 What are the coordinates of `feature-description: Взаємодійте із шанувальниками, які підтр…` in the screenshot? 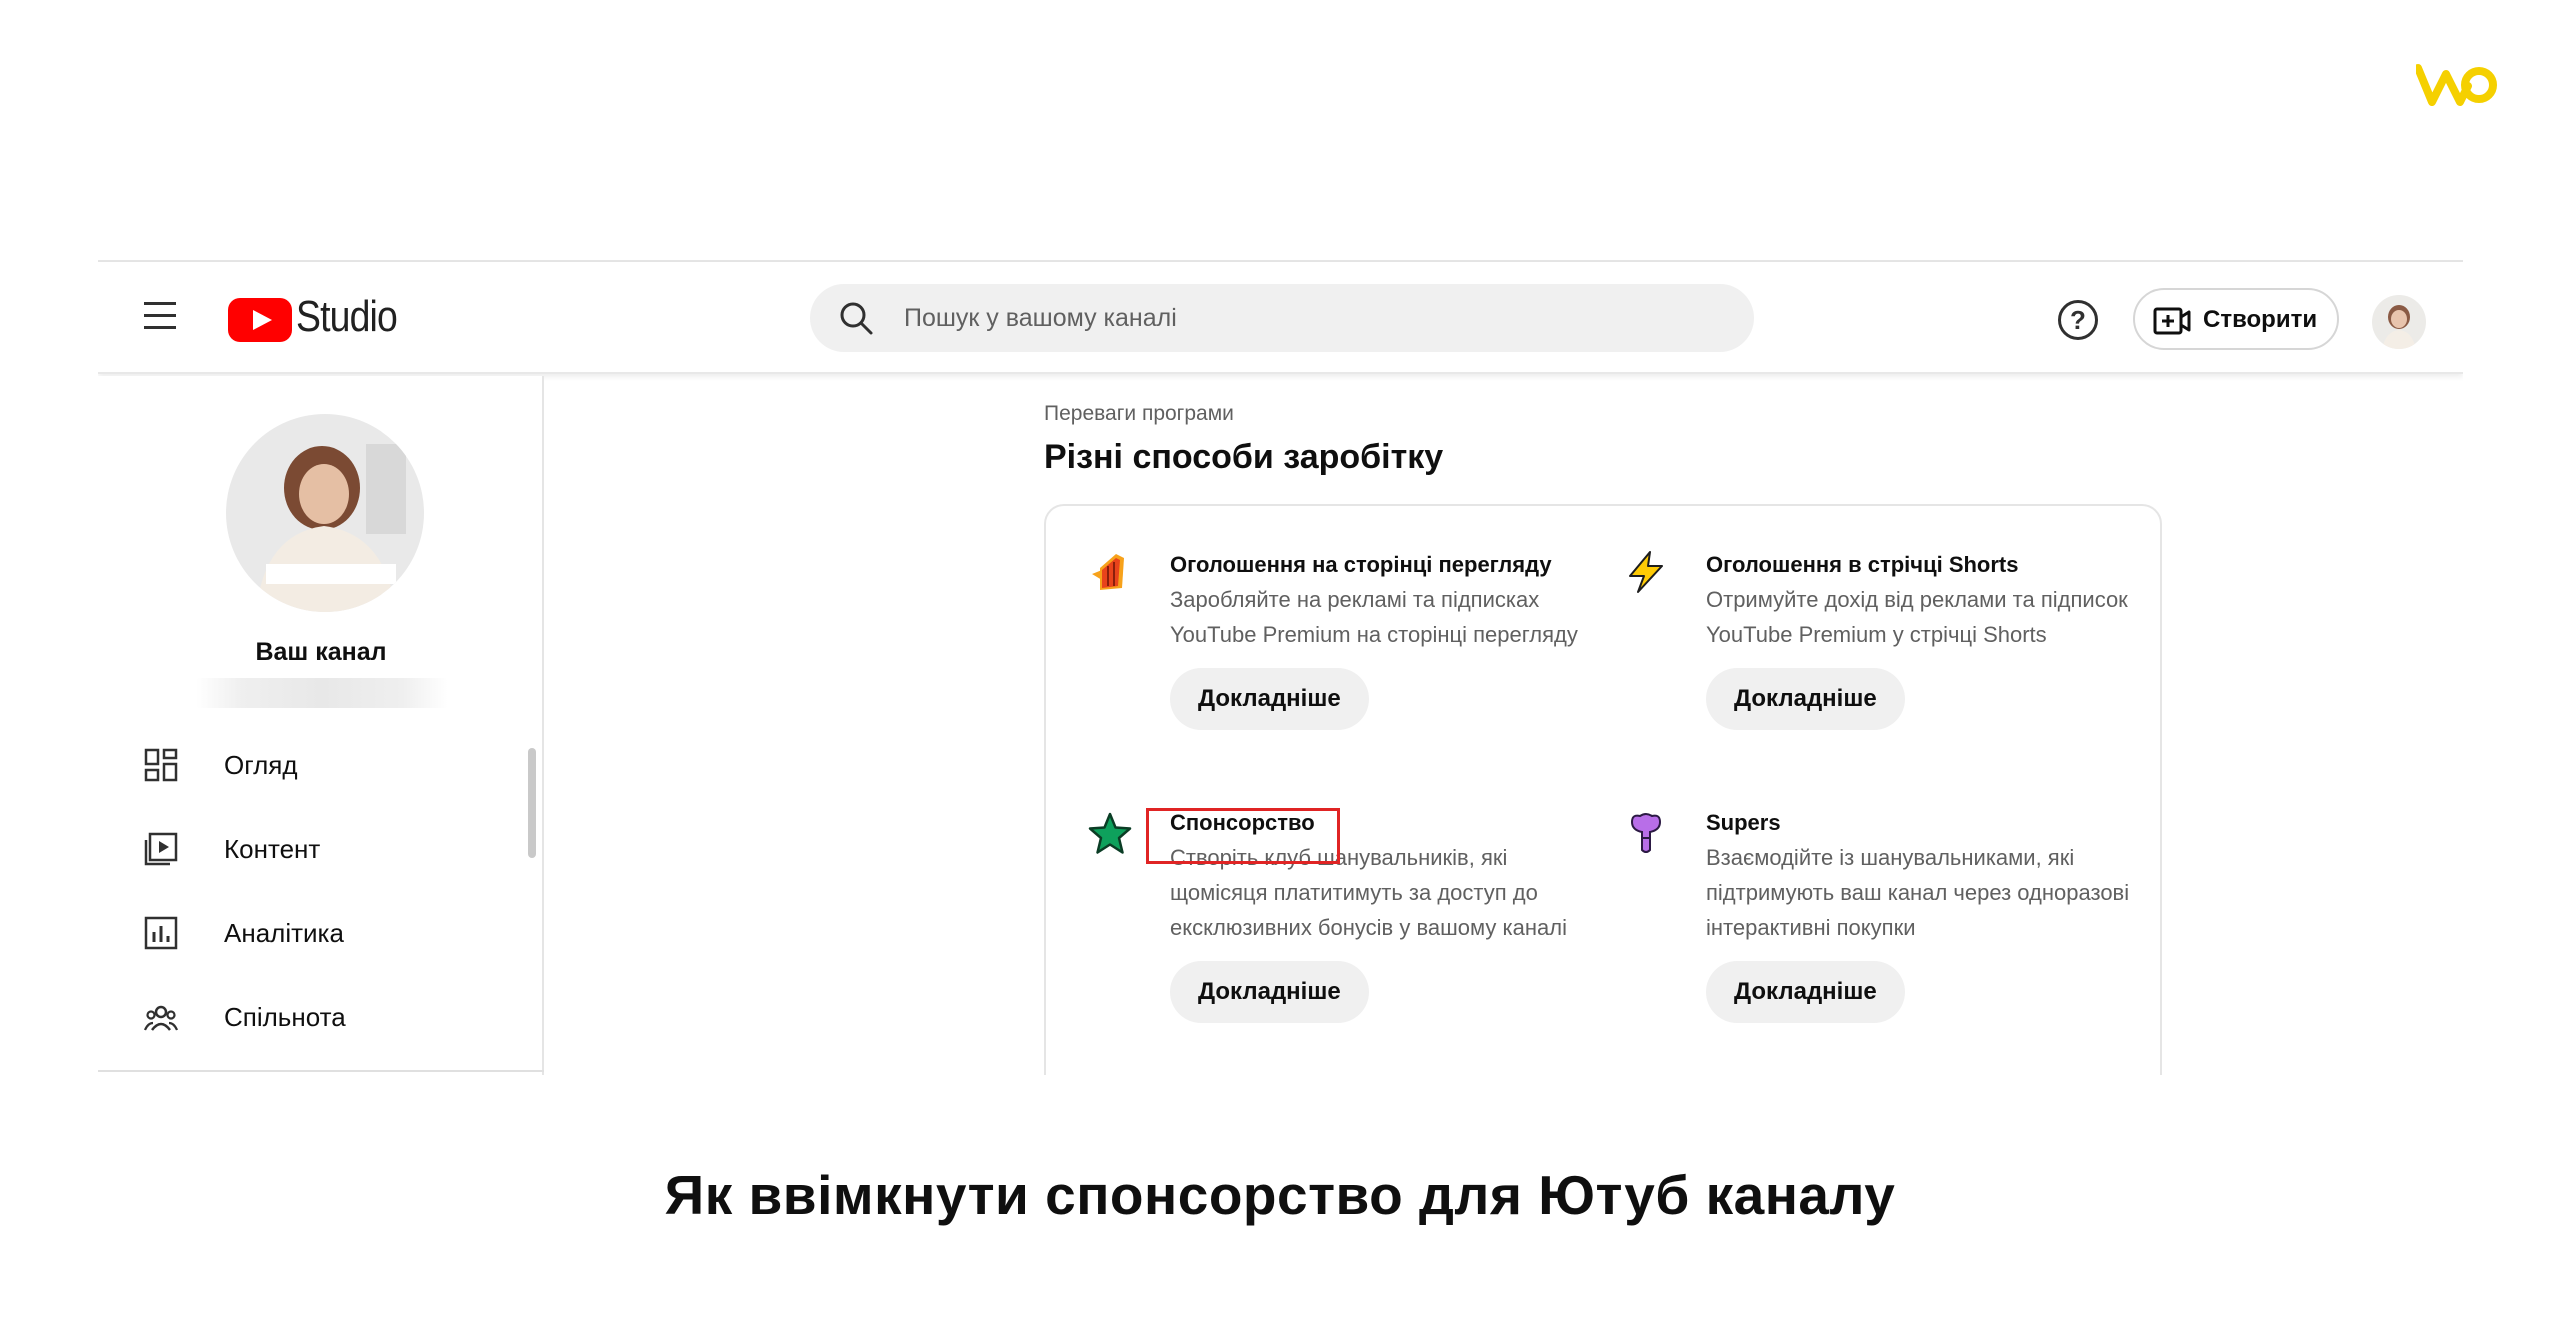 It's located at (1918, 892).